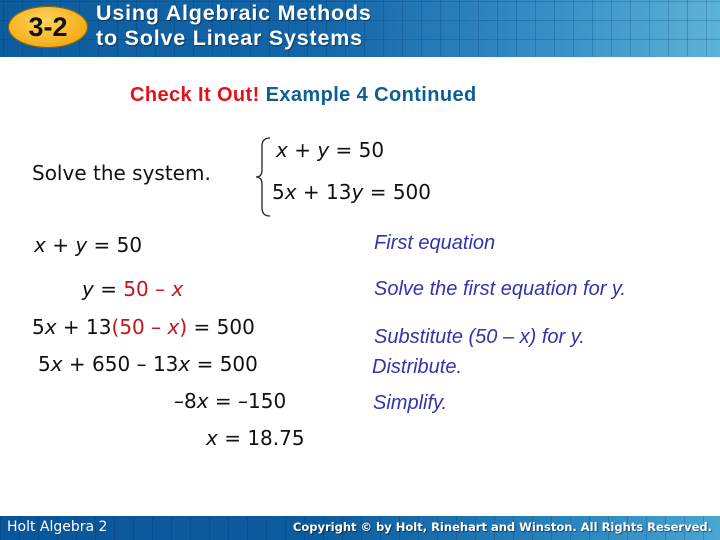 The width and height of the screenshot is (720, 540). I want to click on system-brace-icon, so click(263, 177).